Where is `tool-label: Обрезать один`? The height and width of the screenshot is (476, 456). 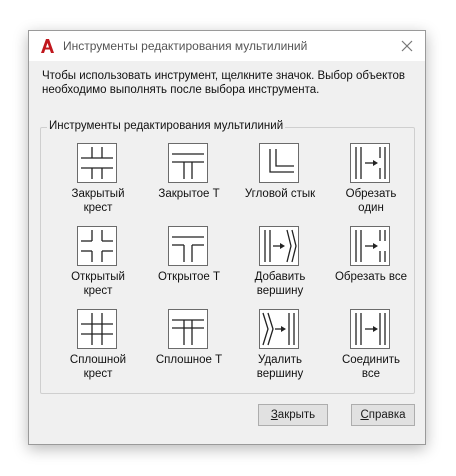 tool-label: Обрезать один is located at coordinates (371, 201).